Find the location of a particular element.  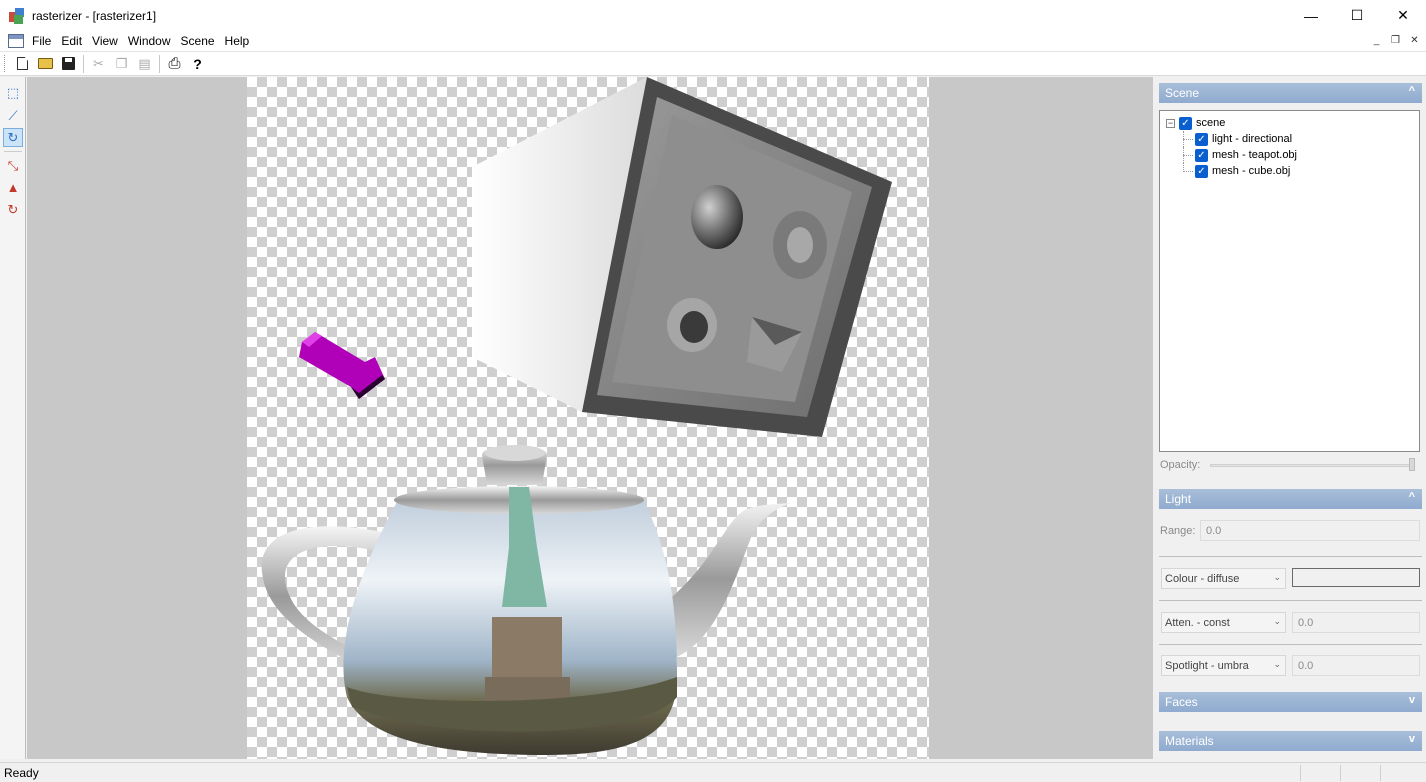

light-cone-icon: ▲ is located at coordinates (13, 187).